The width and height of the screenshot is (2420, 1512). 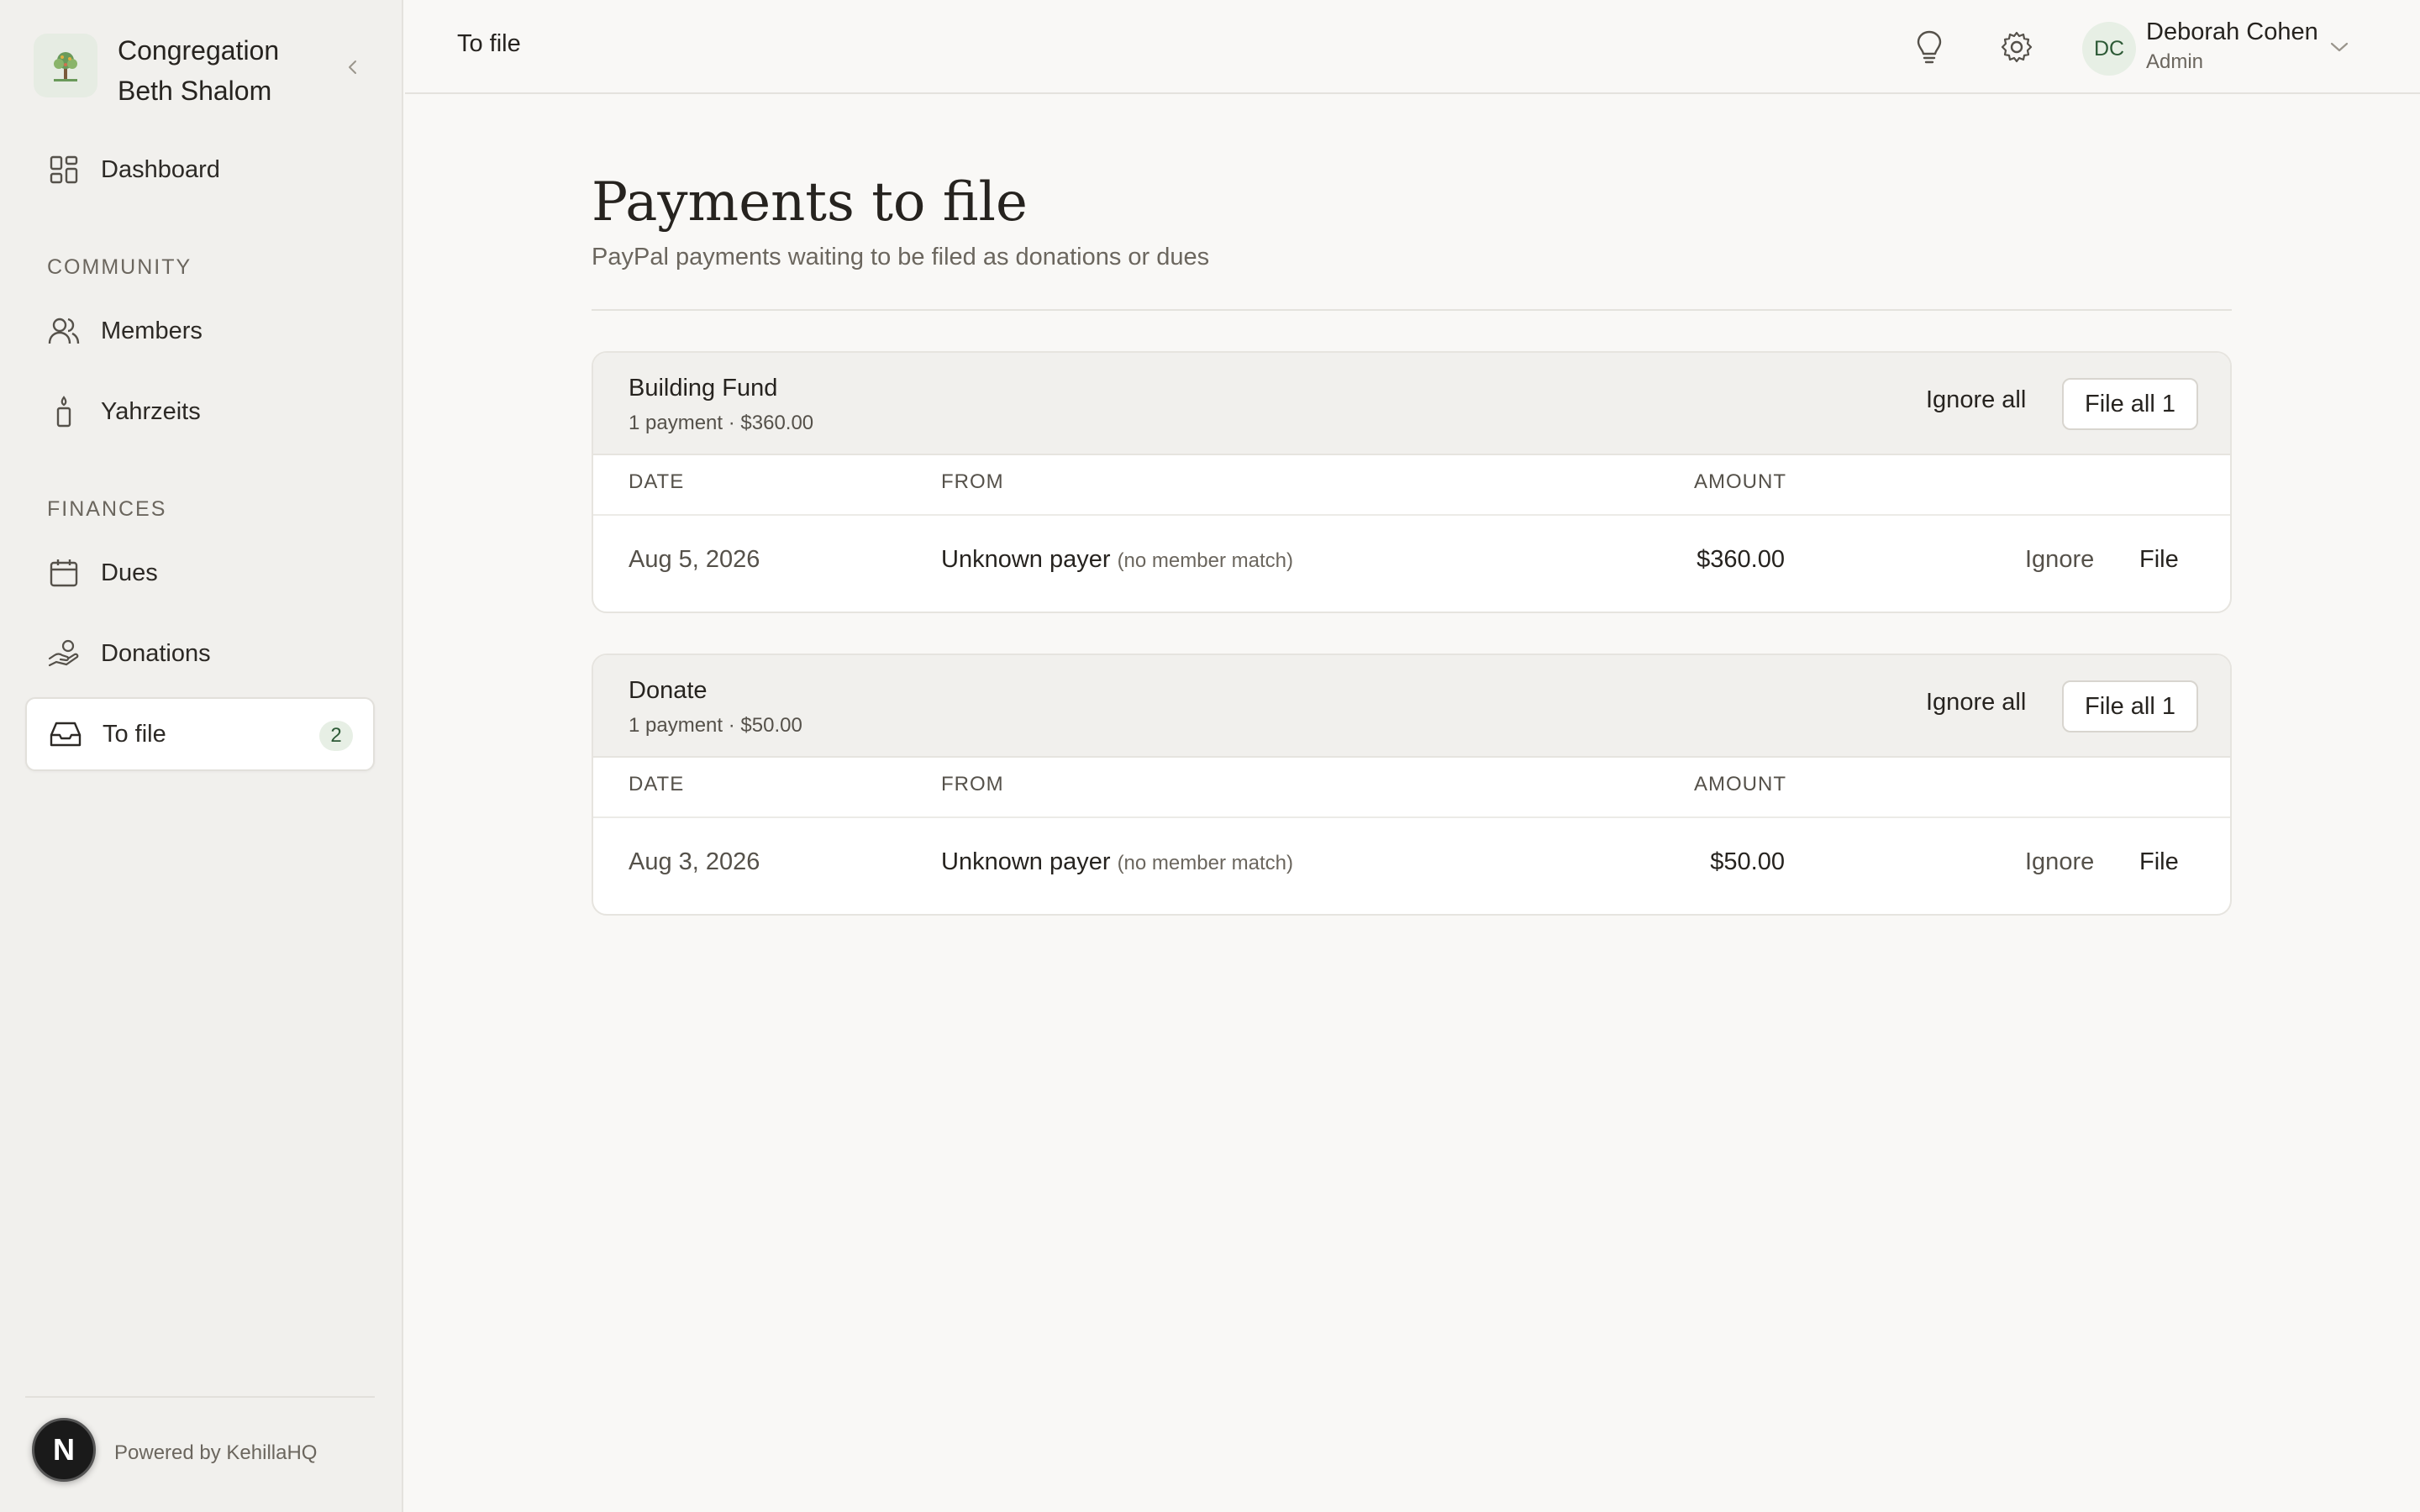 I want to click on dashboard-grid-icon, so click(x=64, y=169).